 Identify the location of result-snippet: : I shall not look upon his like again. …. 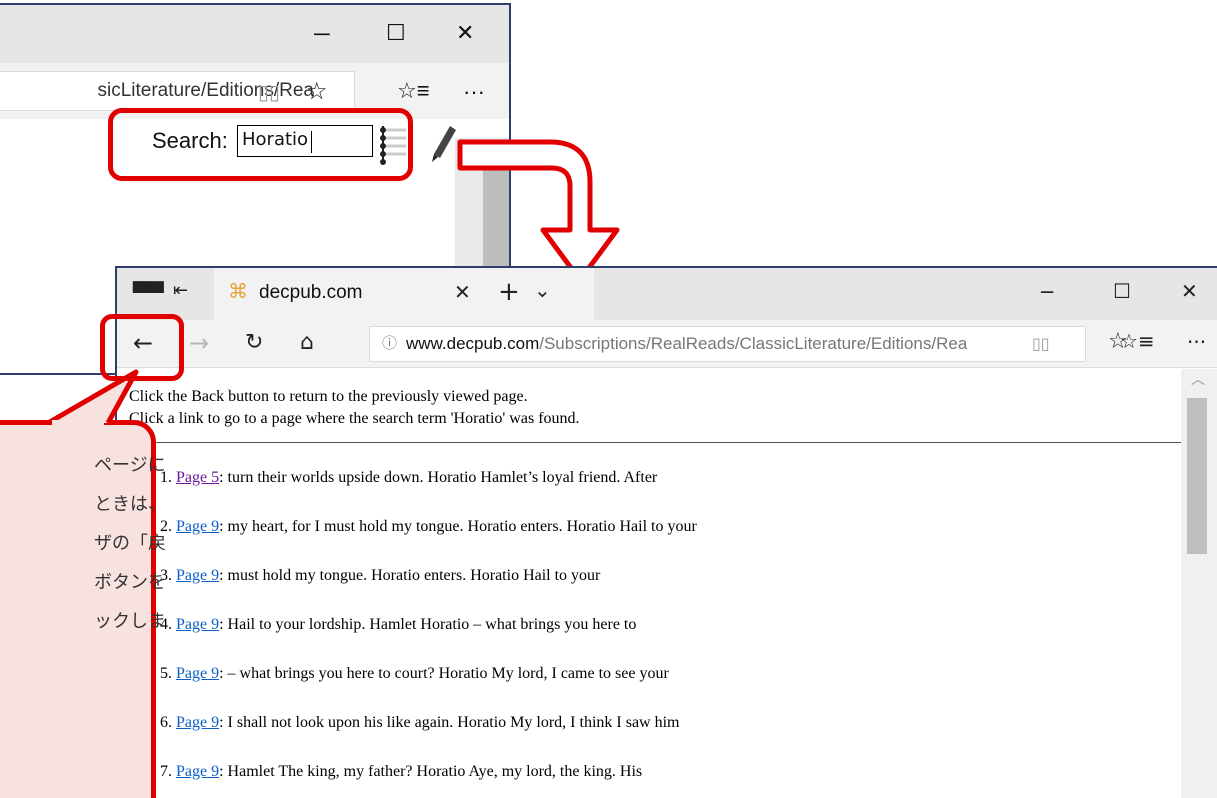
(449, 722).